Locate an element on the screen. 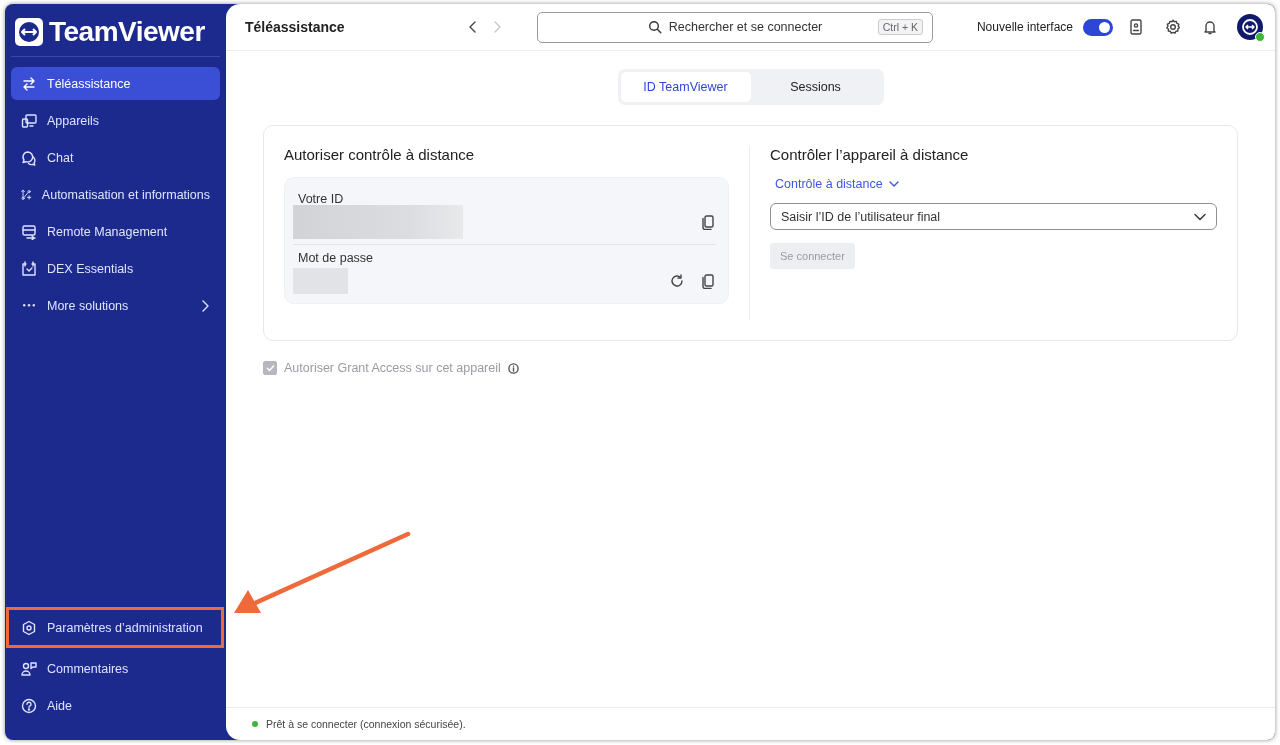 This screenshot has height=745, width=1280. section-title: Autoriser contrôle à distance is located at coordinates (380, 154).